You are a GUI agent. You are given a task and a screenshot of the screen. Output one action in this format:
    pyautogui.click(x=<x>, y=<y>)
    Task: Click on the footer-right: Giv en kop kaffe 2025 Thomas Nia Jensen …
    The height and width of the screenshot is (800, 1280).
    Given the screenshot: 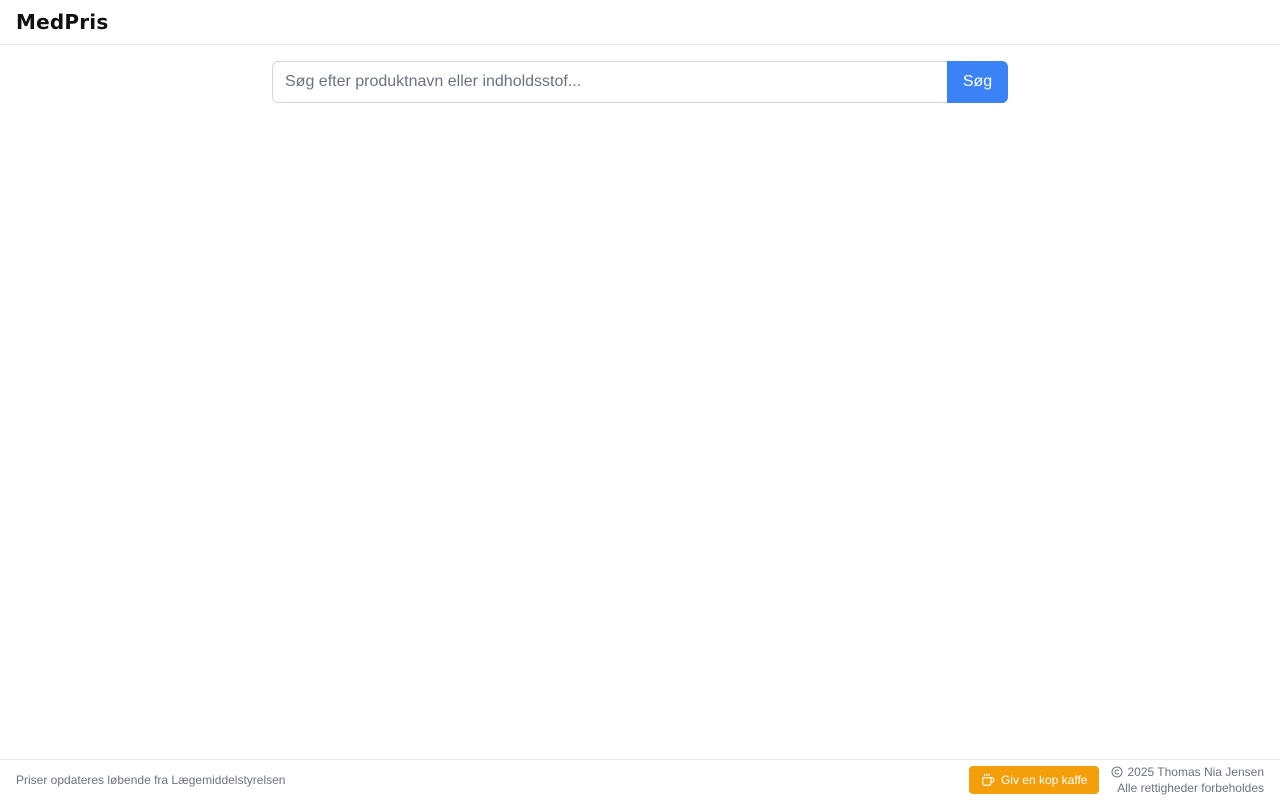 What is the action you would take?
    pyautogui.click(x=1116, y=780)
    